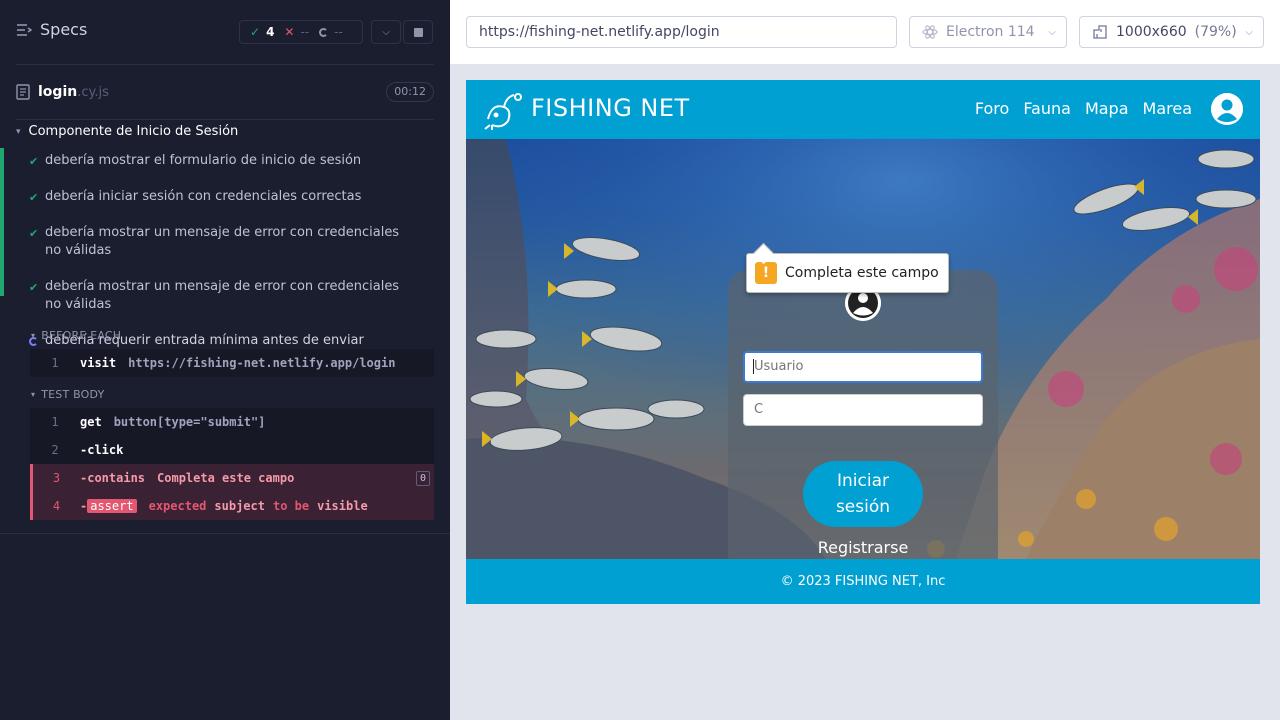  I want to click on hook-test-body: ▾ TEST BODY, so click(68, 394).